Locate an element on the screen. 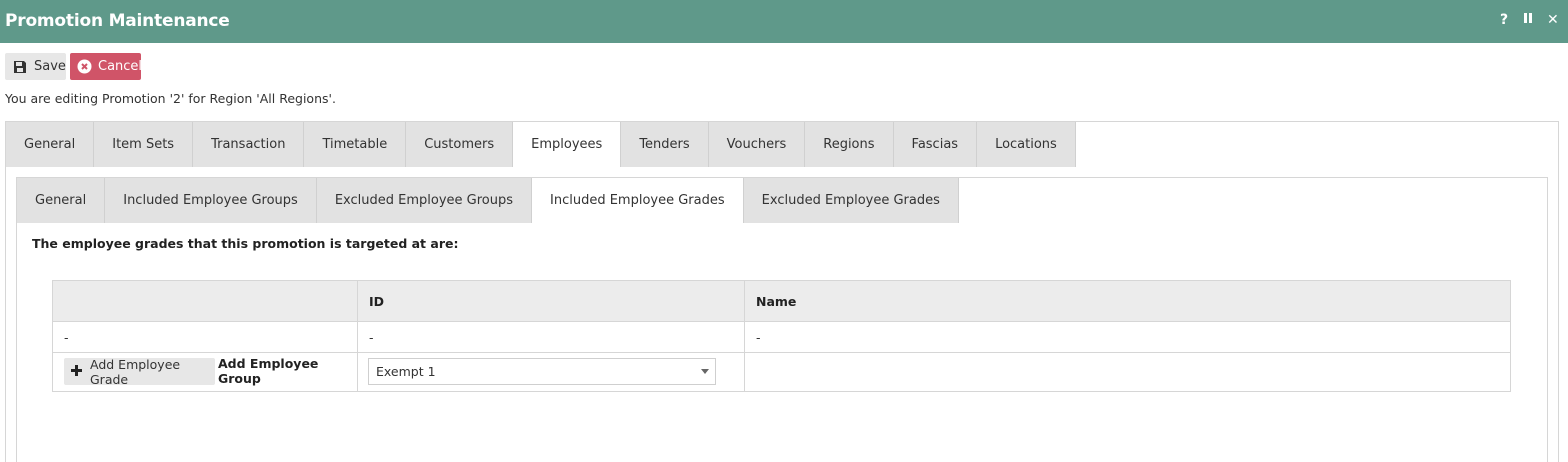  save-button: Save is located at coordinates (35, 66).